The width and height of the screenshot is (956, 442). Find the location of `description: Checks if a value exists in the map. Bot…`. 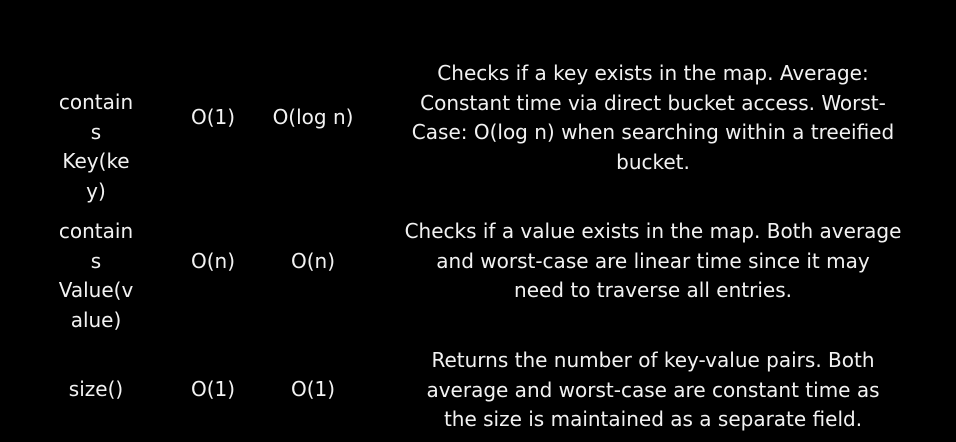

description: Checks if a value exists in the map. Bot… is located at coordinates (653, 261).